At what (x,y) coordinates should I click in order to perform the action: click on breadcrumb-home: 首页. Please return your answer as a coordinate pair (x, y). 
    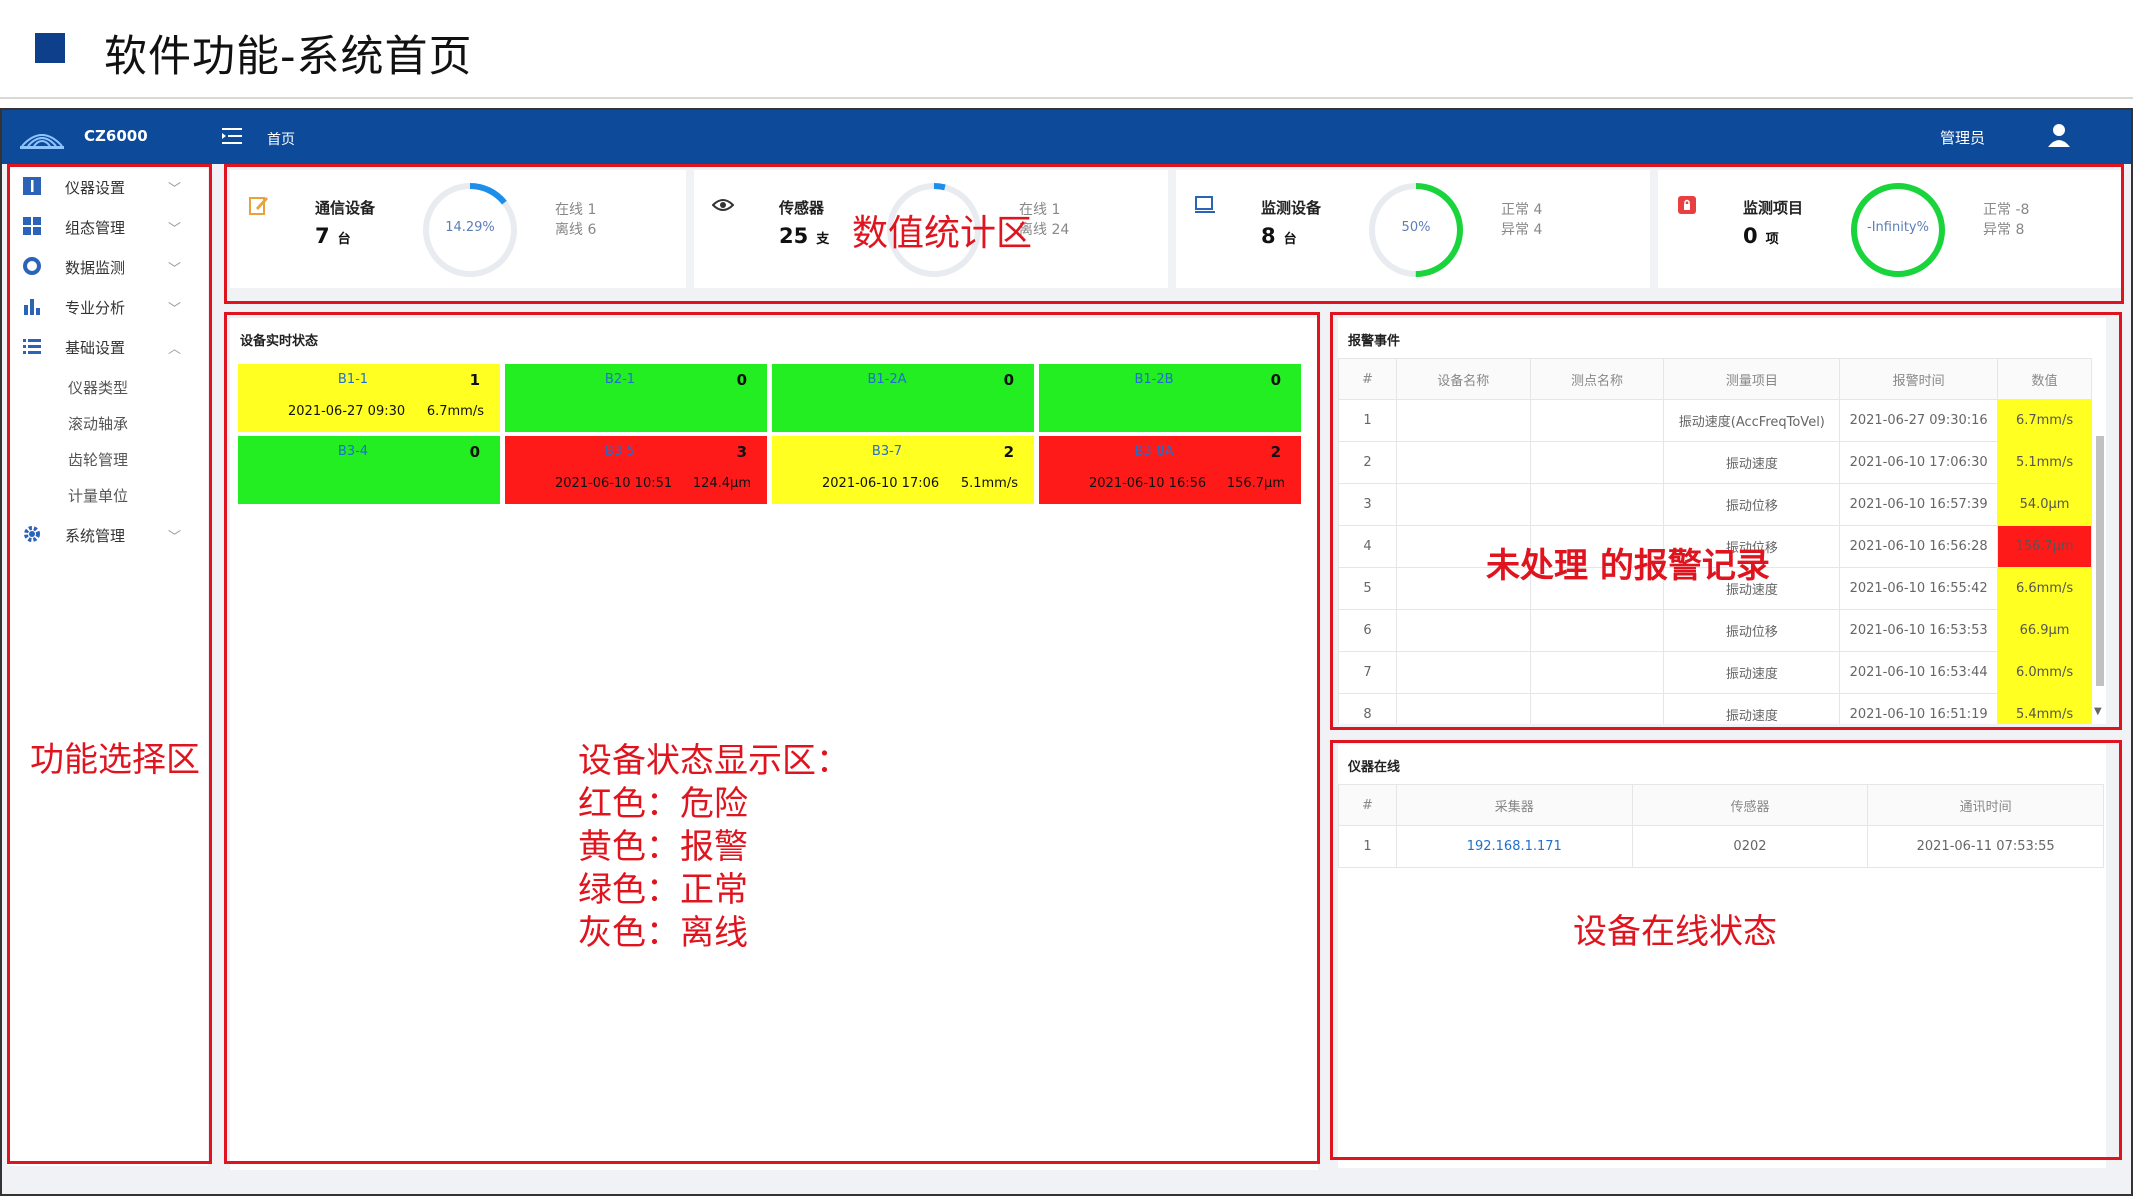
    Looking at the image, I should click on (281, 139).